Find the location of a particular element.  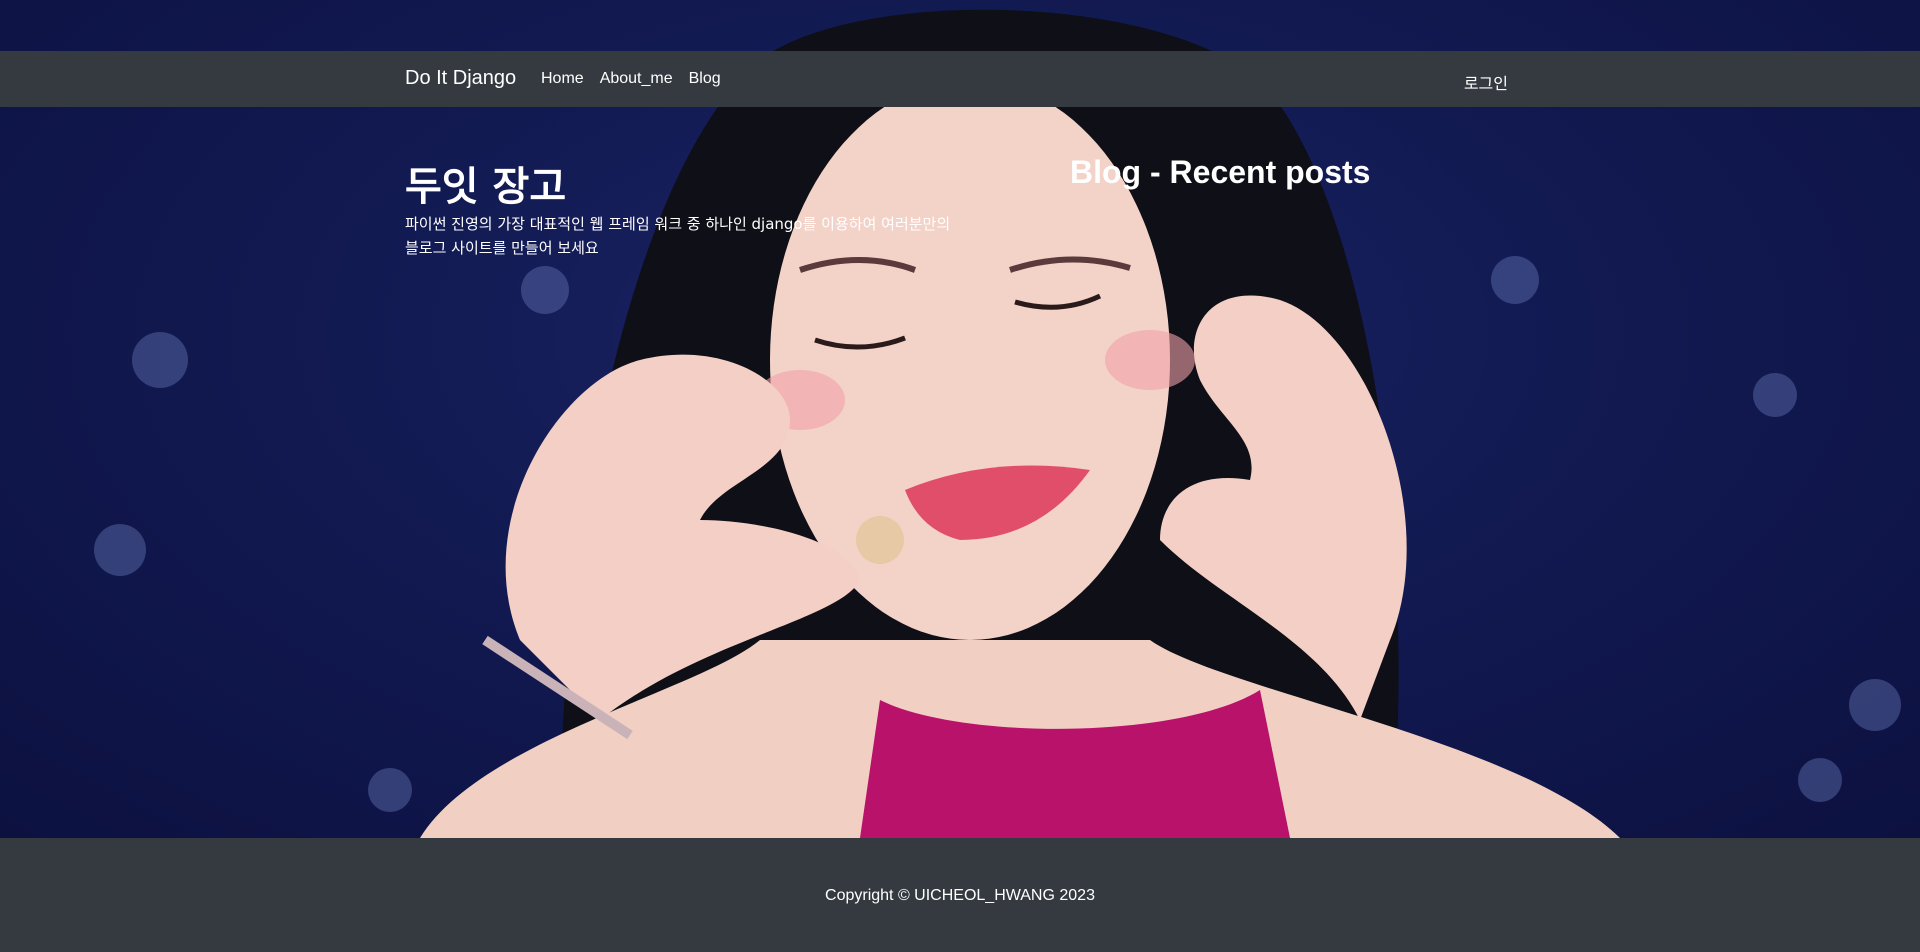

copyright-text: Copyright © UICHEOL_HWANG 2023 is located at coordinates (960, 895).